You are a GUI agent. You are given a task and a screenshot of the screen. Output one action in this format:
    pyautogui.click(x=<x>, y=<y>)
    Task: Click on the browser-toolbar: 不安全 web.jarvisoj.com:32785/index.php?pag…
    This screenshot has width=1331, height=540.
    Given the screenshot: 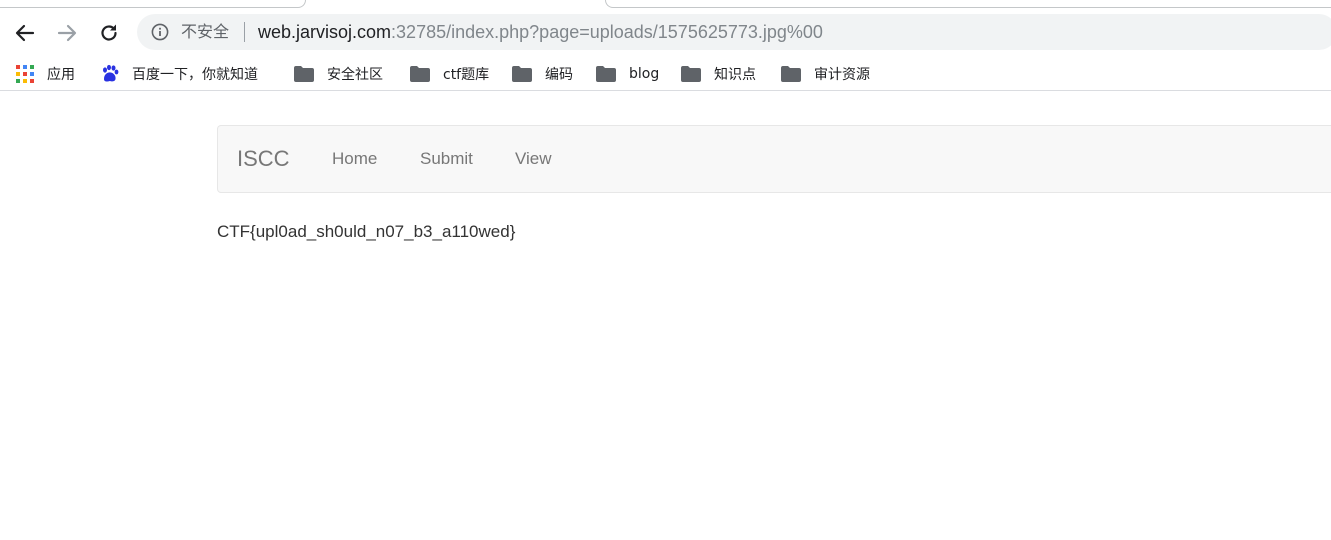 What is the action you would take?
    pyautogui.click(x=665, y=32)
    